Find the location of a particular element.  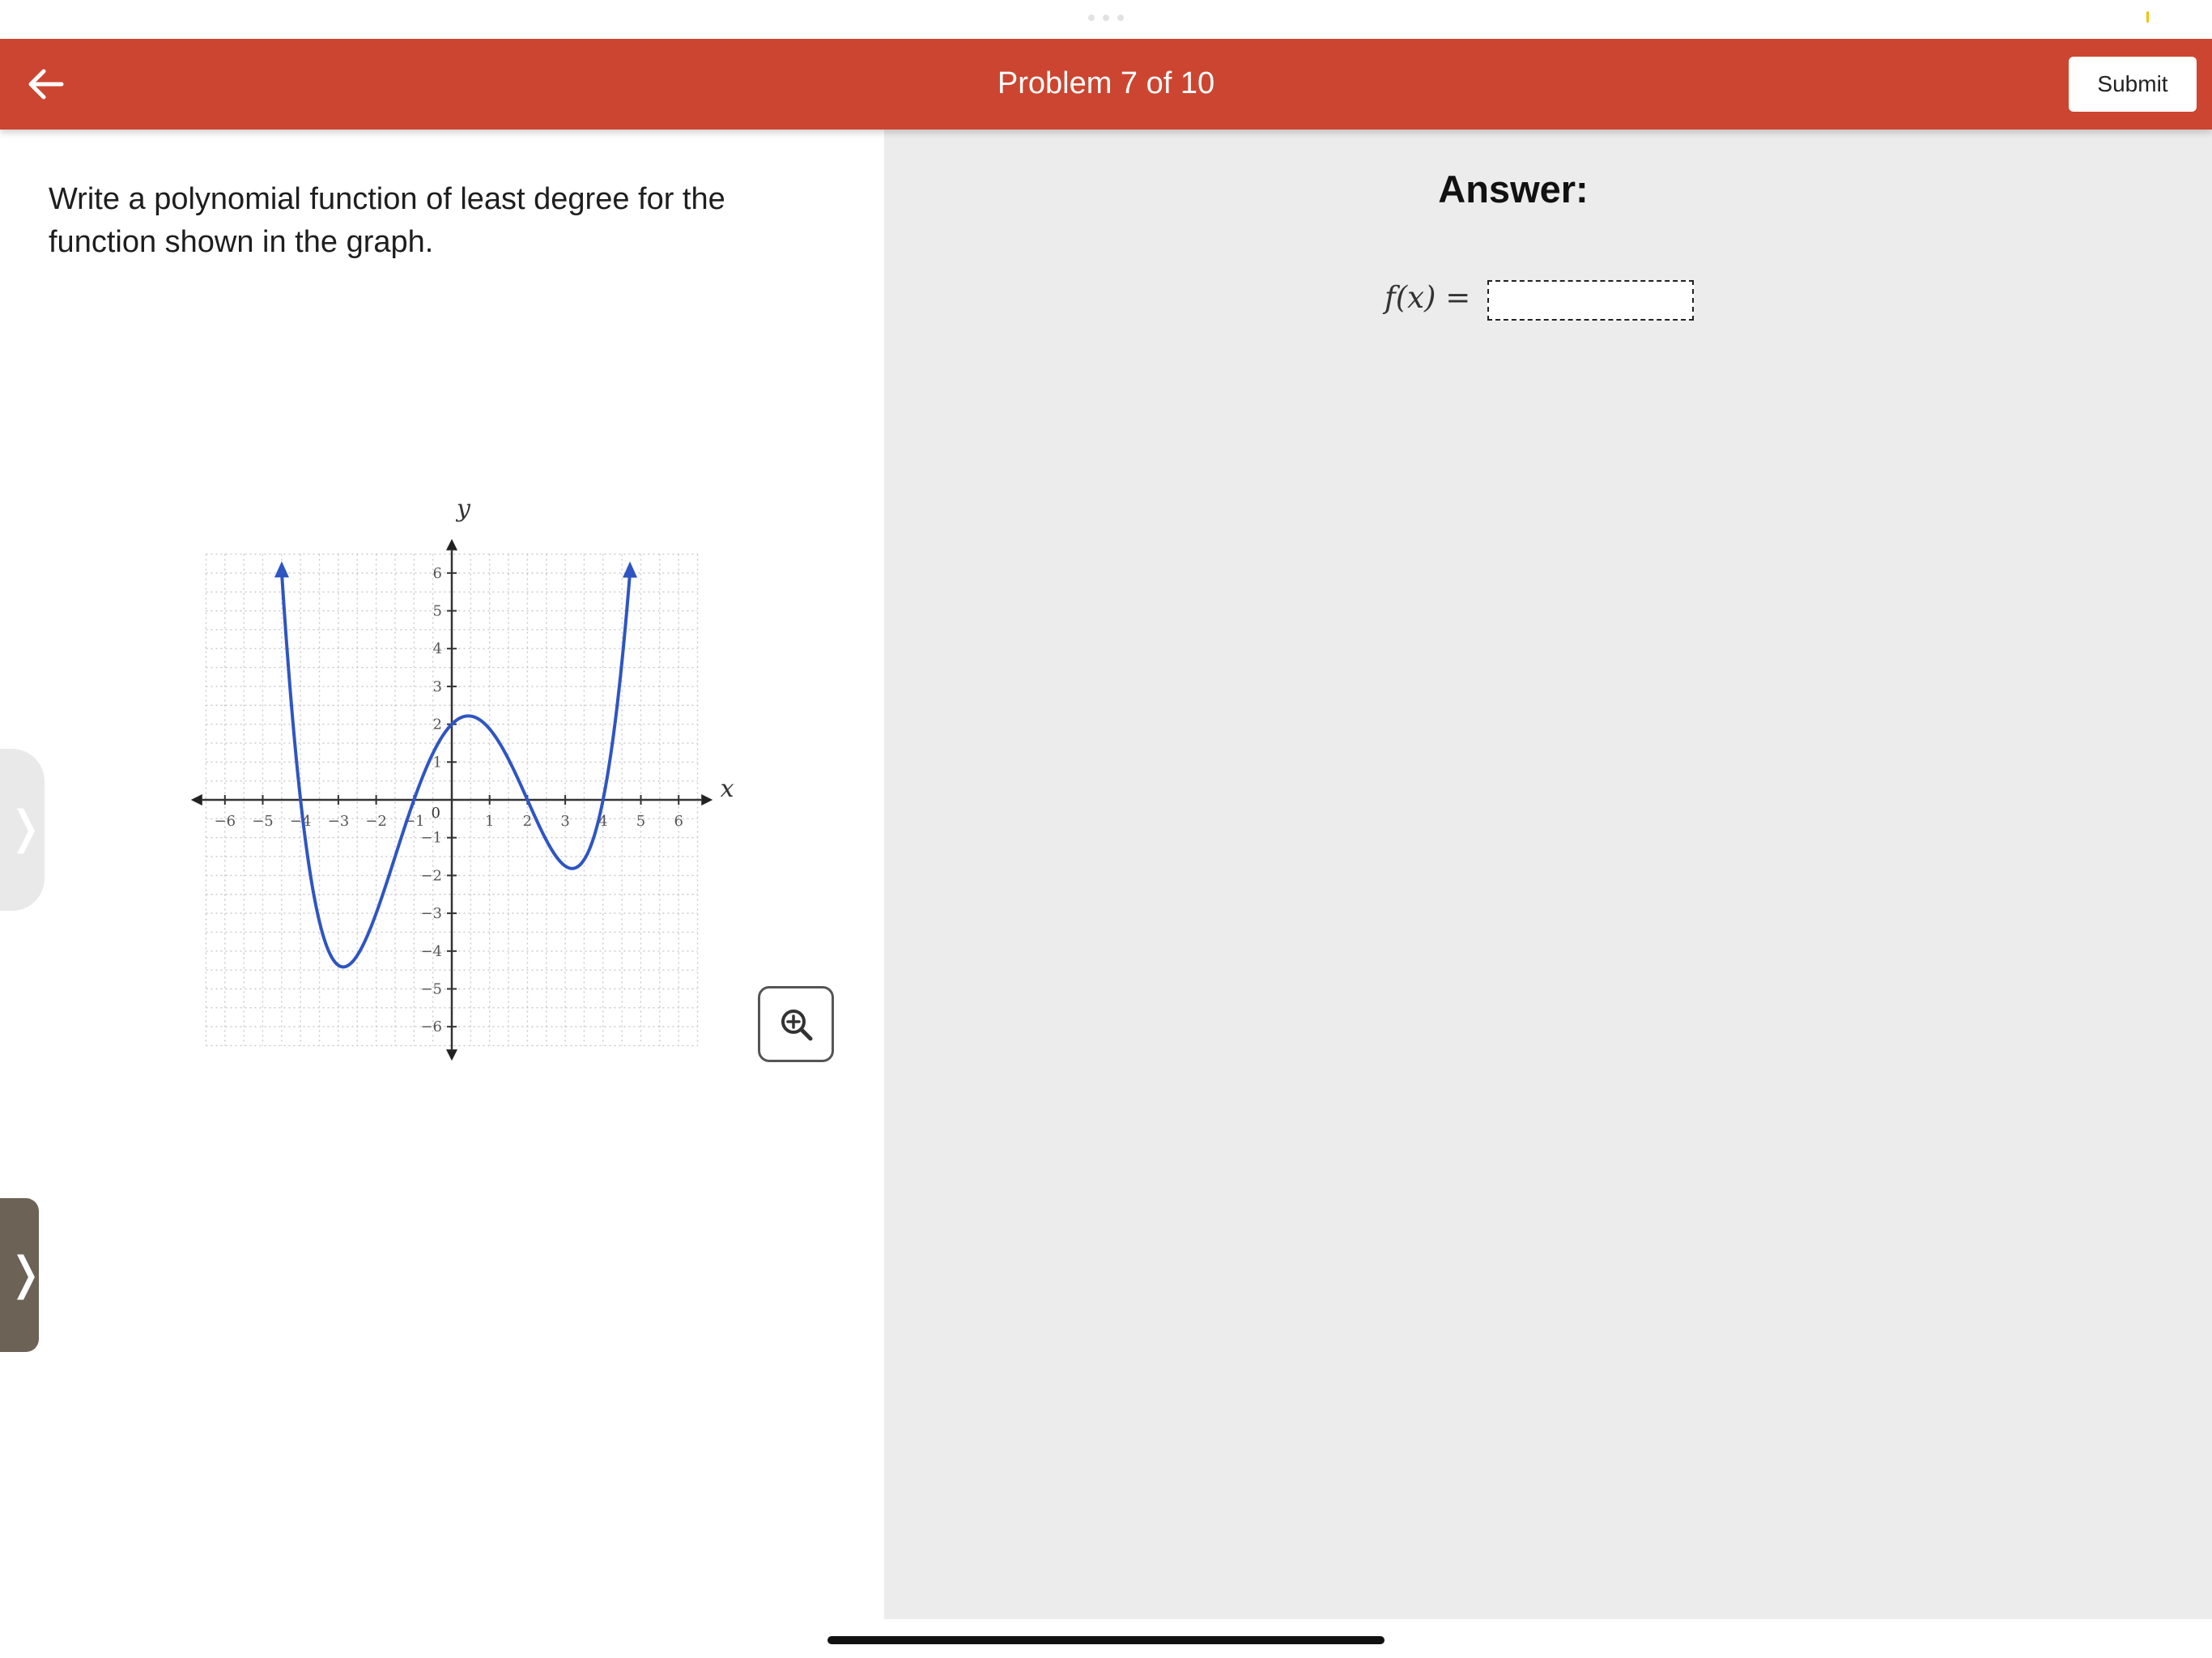

problem-counter: Problem 7 of 10 is located at coordinates (1106, 83).